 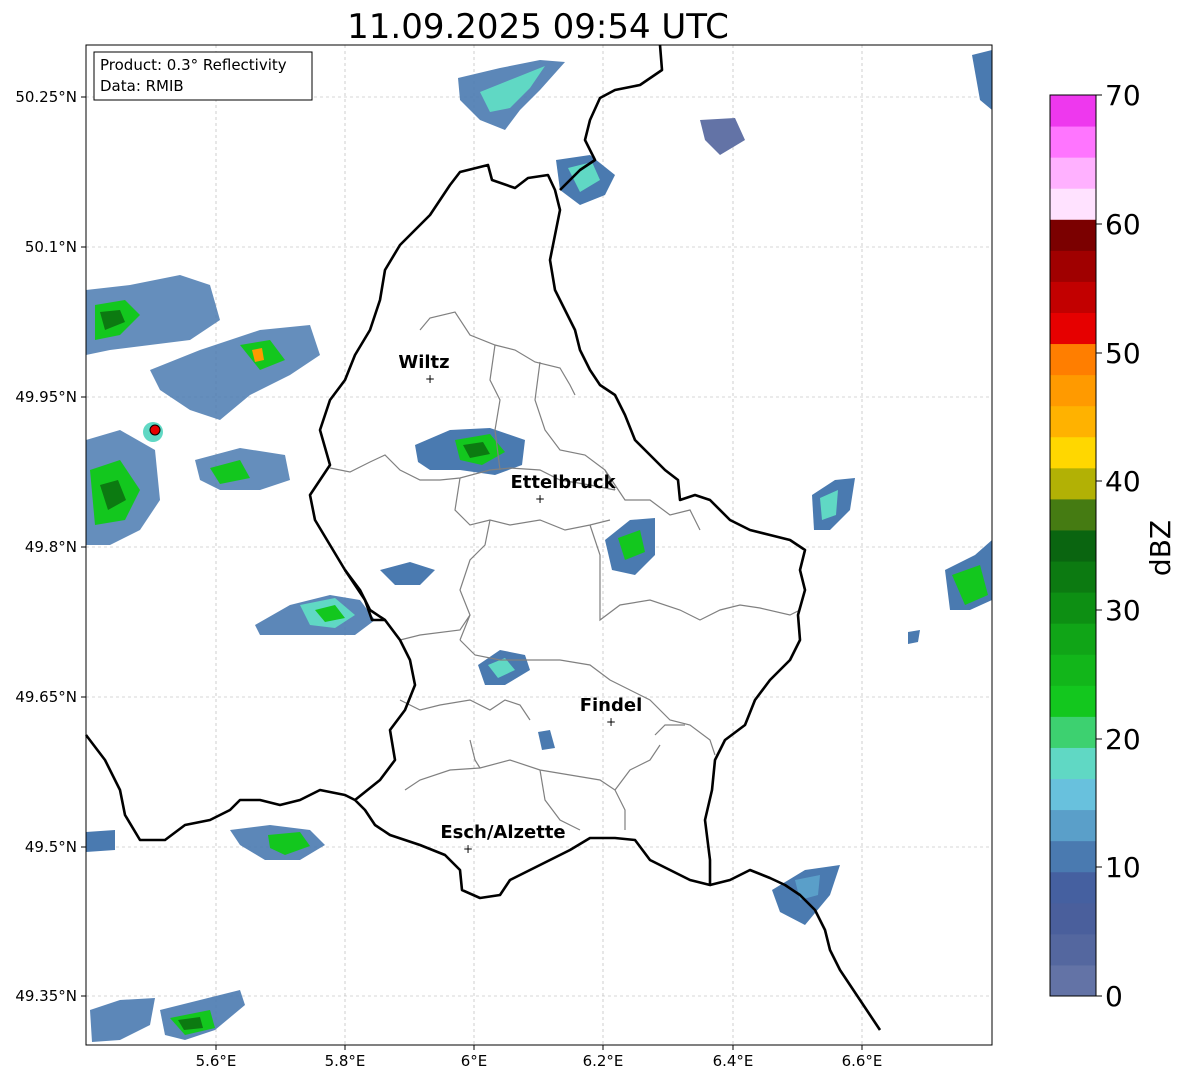 What do you see at coordinates (1118, 546) in the screenshot?
I see `colorbar-ticks: 0 10 20 30 40 50 60 70` at bounding box center [1118, 546].